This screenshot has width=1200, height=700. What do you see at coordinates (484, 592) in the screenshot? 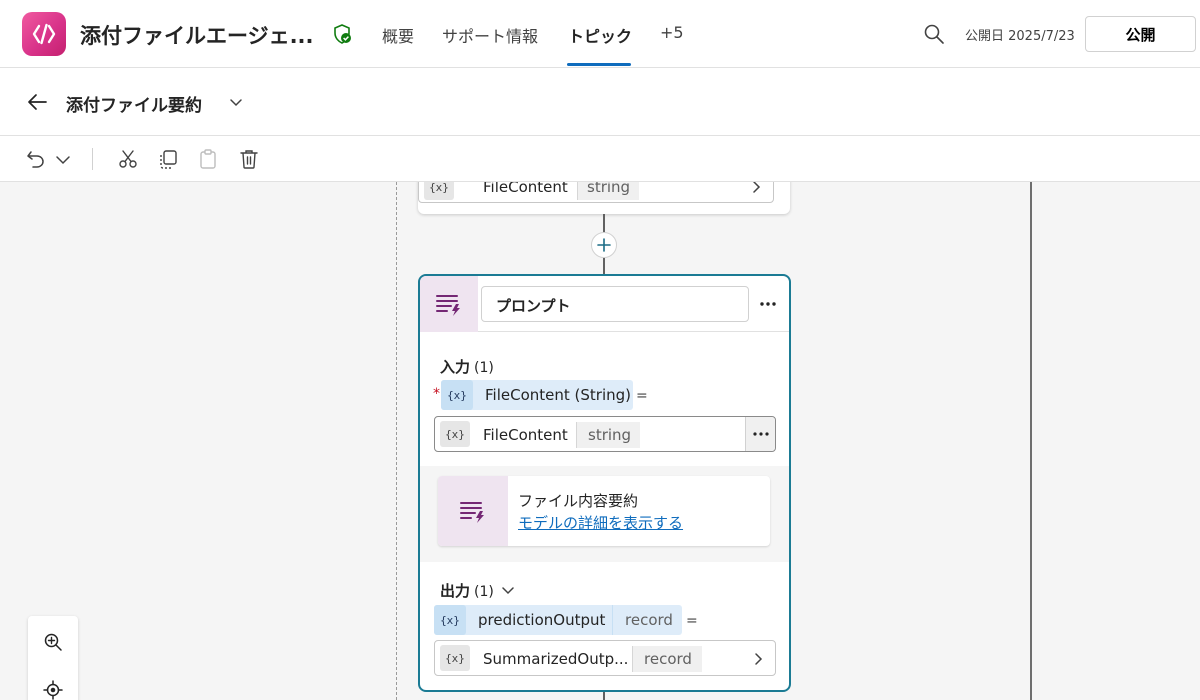
I see `output-count: (1)` at bounding box center [484, 592].